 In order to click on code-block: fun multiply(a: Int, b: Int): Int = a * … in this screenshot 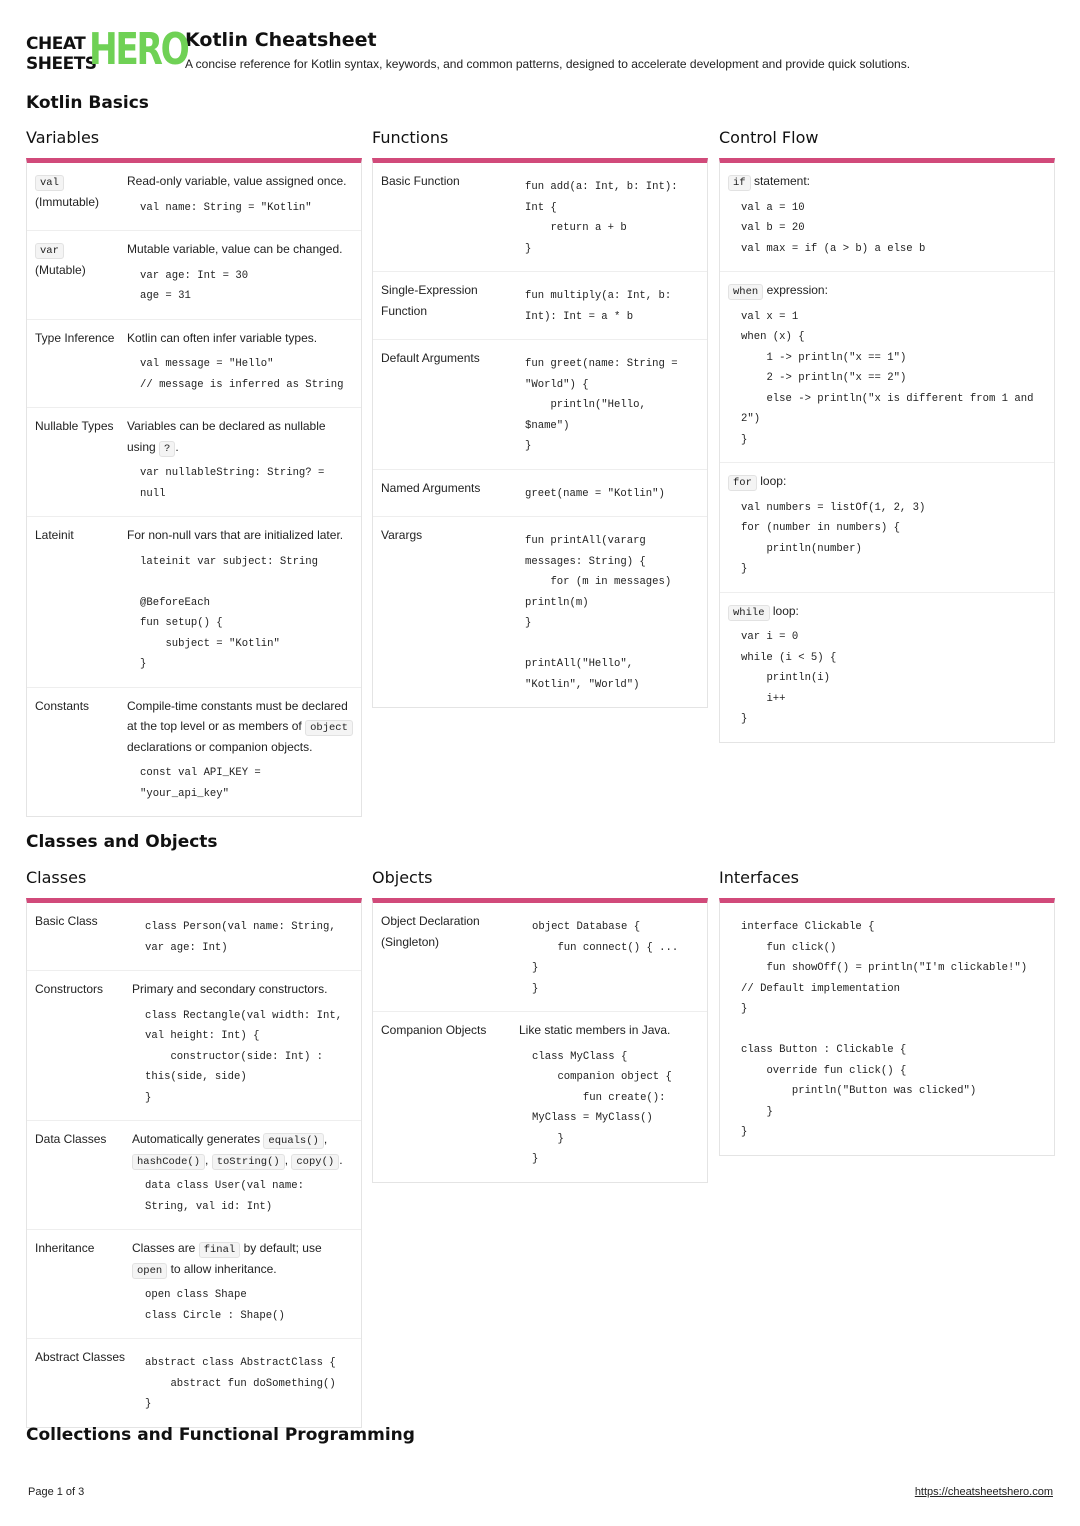, I will do `click(598, 306)`.